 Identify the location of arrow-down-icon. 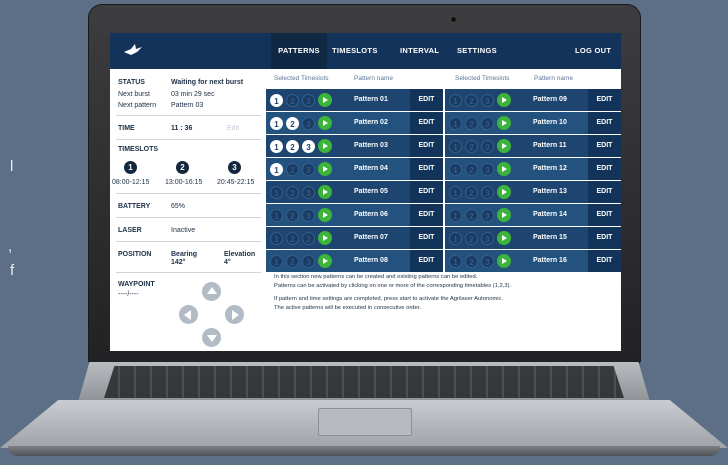
(211, 337).